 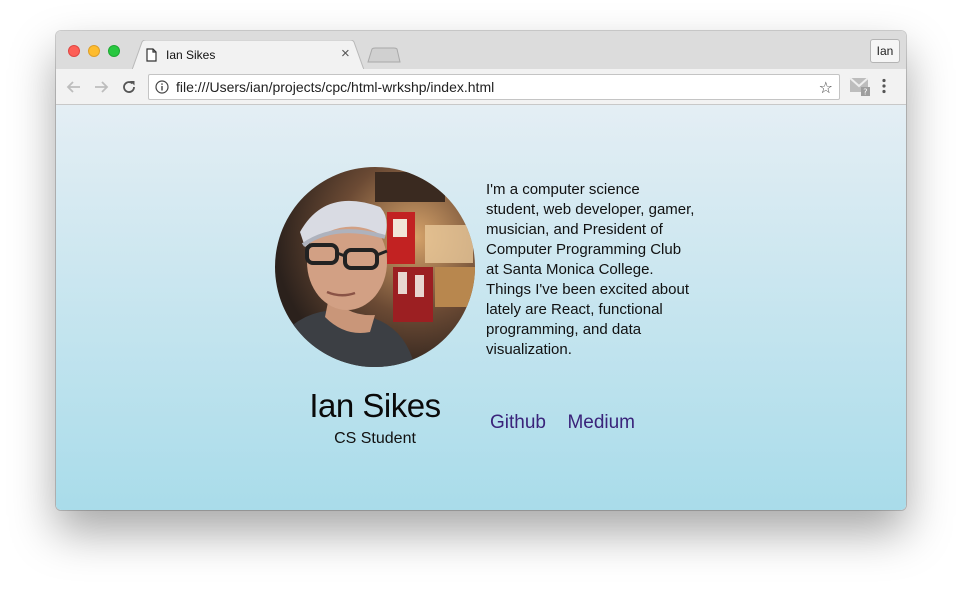 I want to click on title-bar: Ian Sikes × Ian, so click(x=481, y=50).